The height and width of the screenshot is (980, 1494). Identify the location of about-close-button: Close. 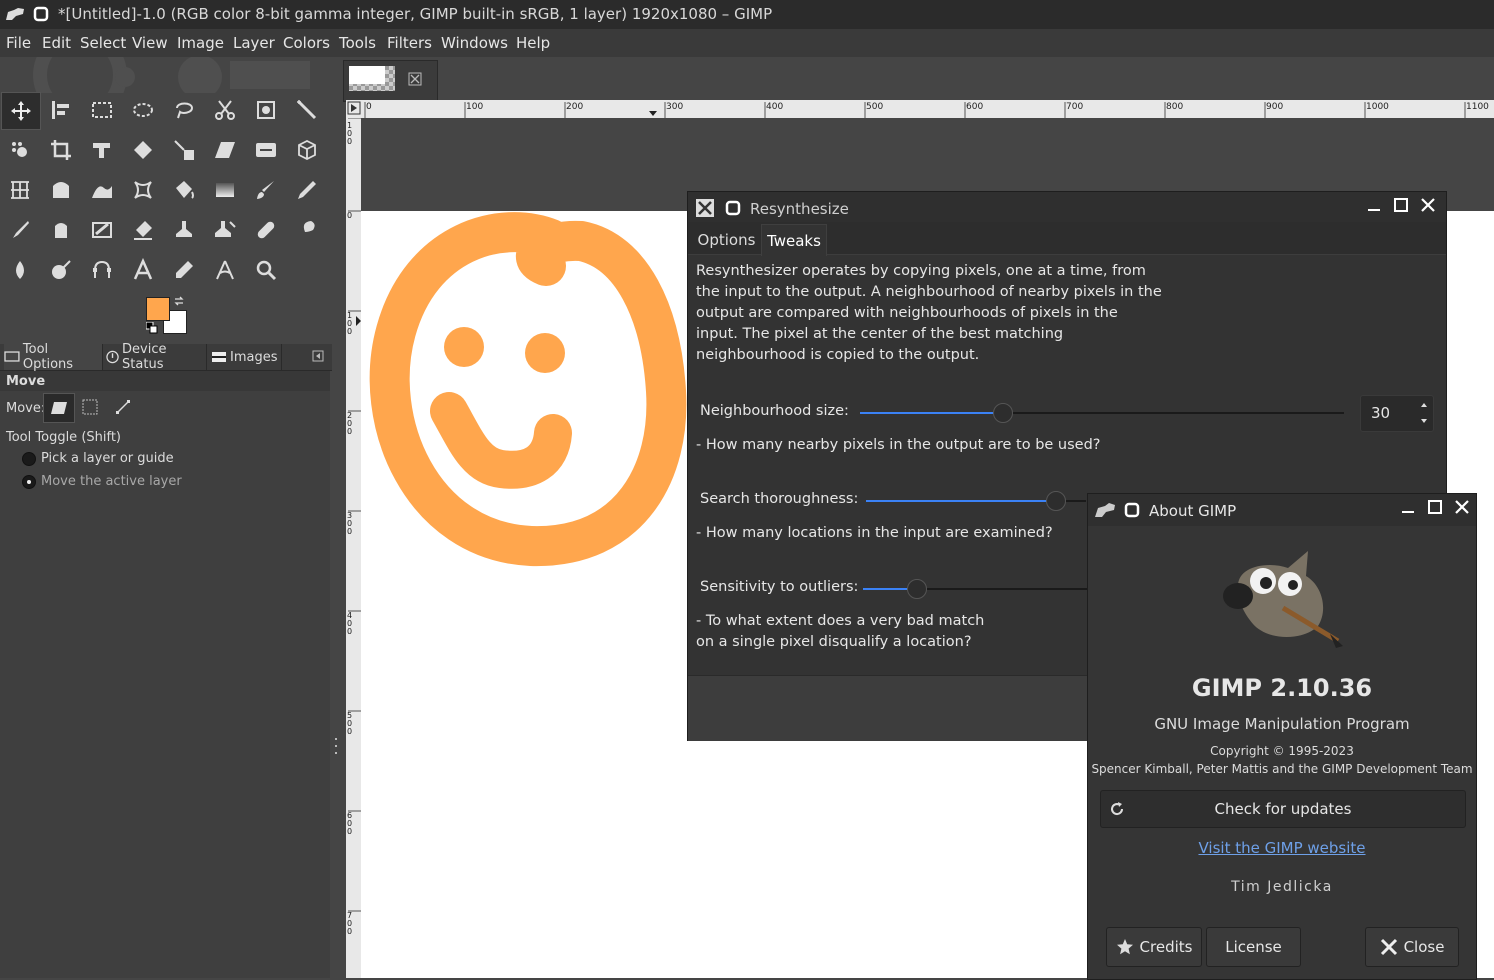
(1412, 947).